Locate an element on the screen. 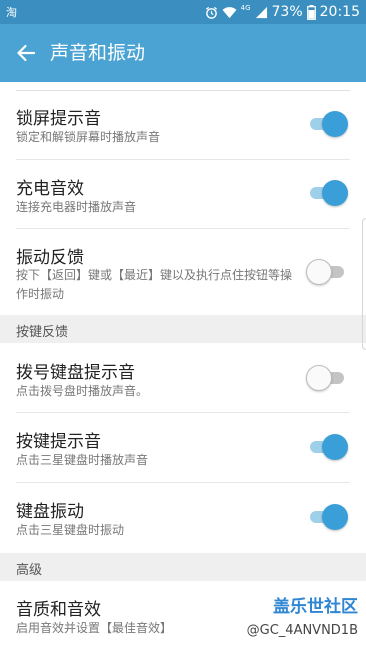 Image resolution: width=366 pixels, height=650 pixels. back-arrow-icon is located at coordinates (26, 53).